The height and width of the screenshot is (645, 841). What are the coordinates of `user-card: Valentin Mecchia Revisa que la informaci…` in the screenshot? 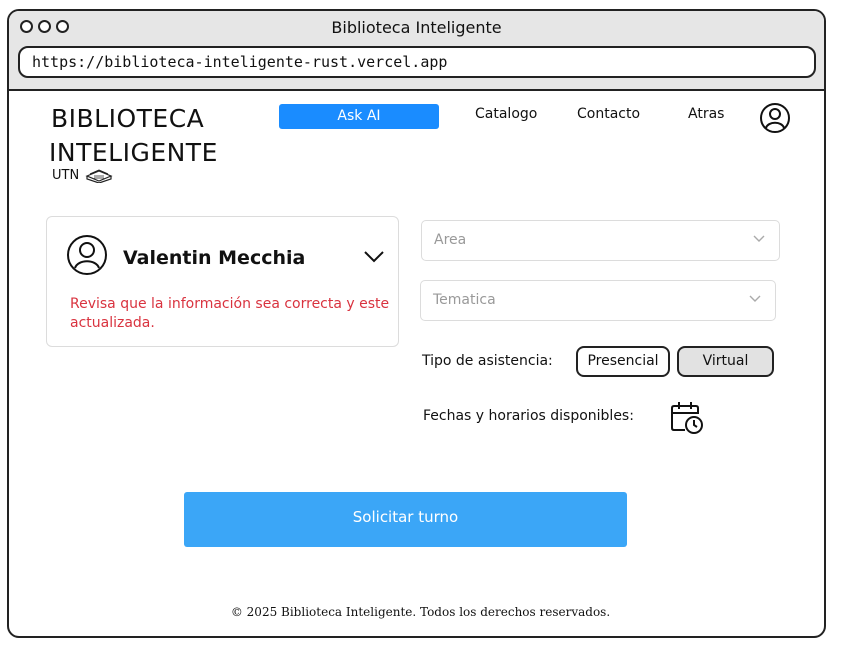 It's located at (222, 281).